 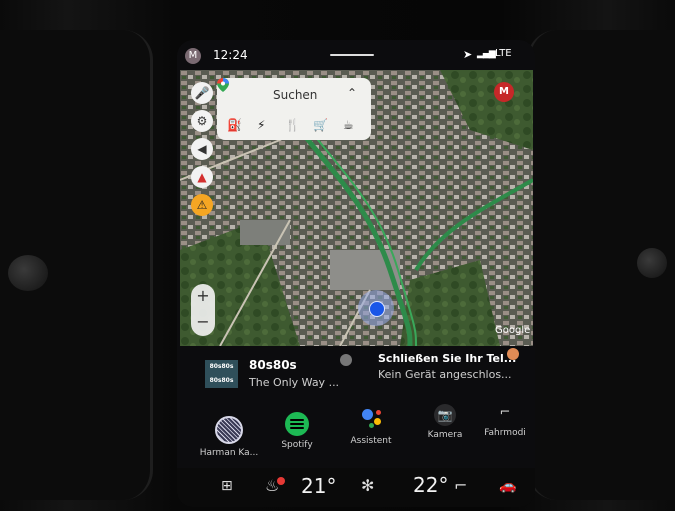 I want to click on app-spotify: Spotify, so click(x=297, y=431).